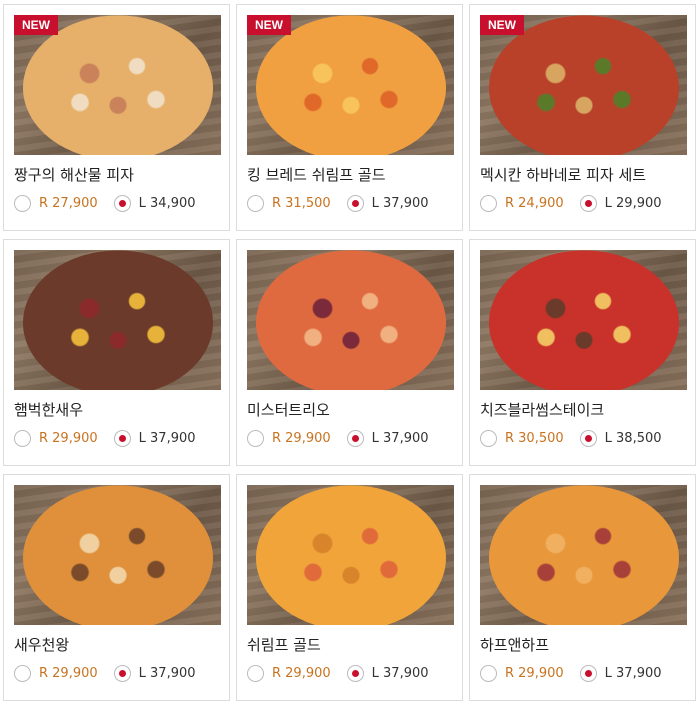 This screenshot has width=700, height=707. What do you see at coordinates (514, 644) in the screenshot?
I see `pizza-name: 하프앤하프` at bounding box center [514, 644].